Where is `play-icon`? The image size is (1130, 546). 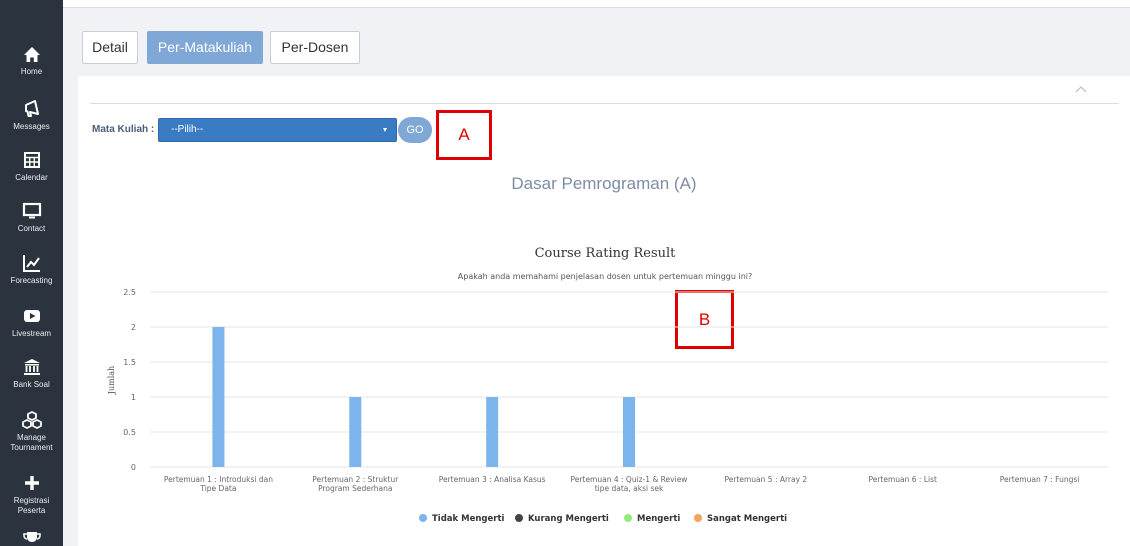
play-icon is located at coordinates (31, 316).